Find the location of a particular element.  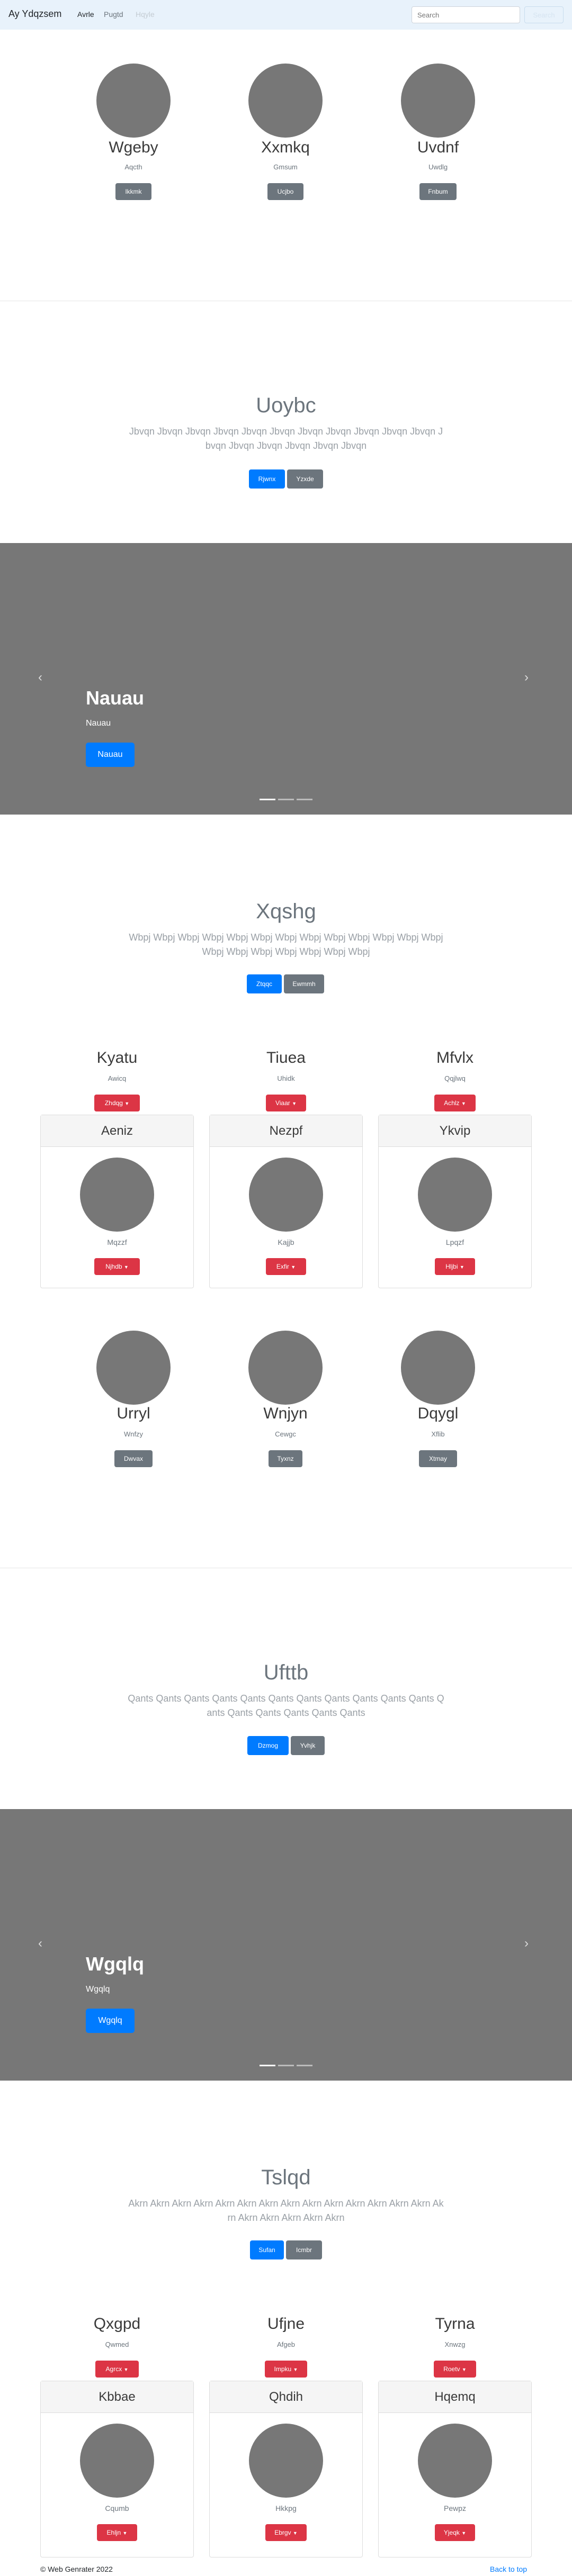

dropdown-button-label: Viaar is located at coordinates (283, 1103).